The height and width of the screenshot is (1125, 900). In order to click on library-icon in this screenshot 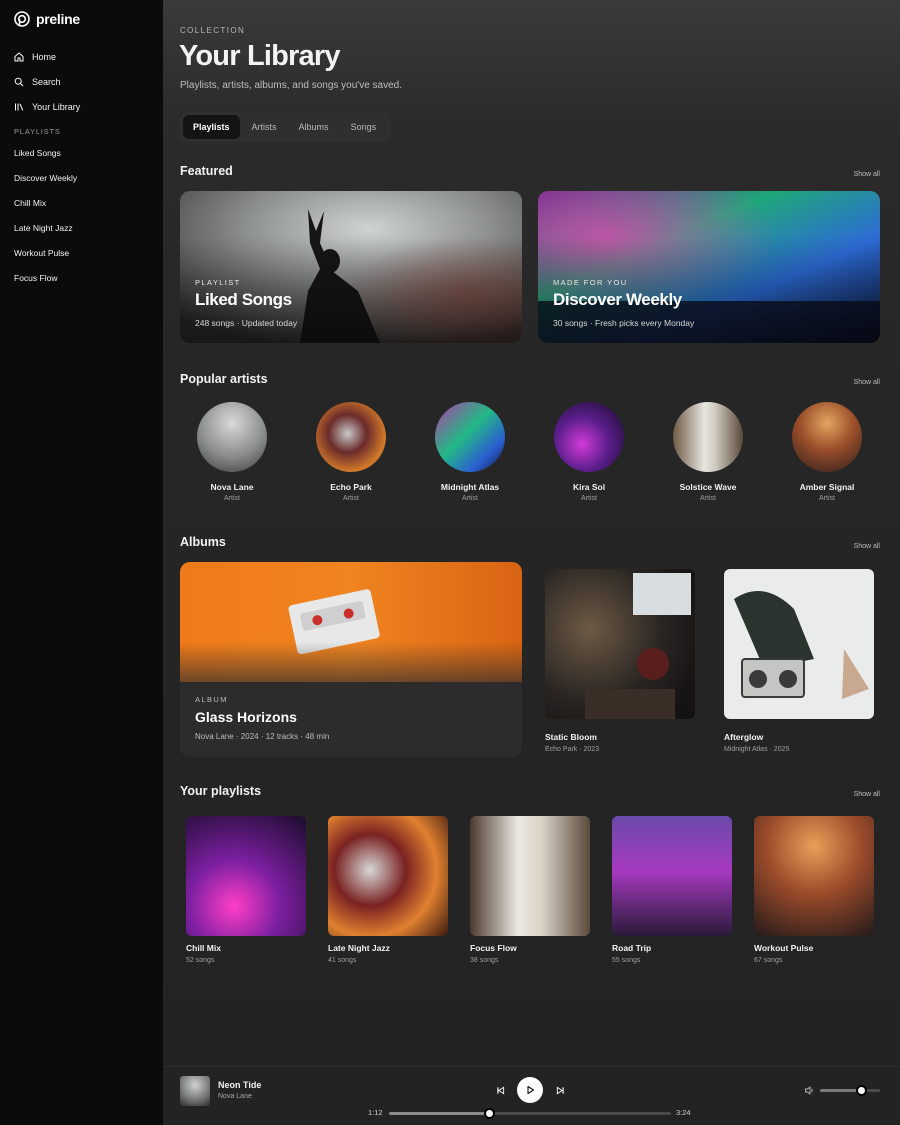, I will do `click(19, 107)`.